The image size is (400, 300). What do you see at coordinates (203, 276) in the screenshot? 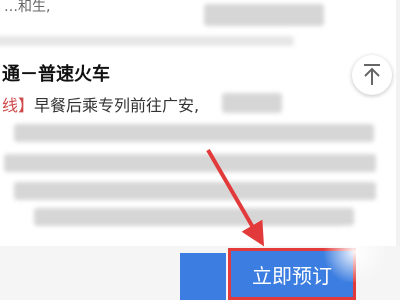
I see `bottom-left-action` at bounding box center [203, 276].